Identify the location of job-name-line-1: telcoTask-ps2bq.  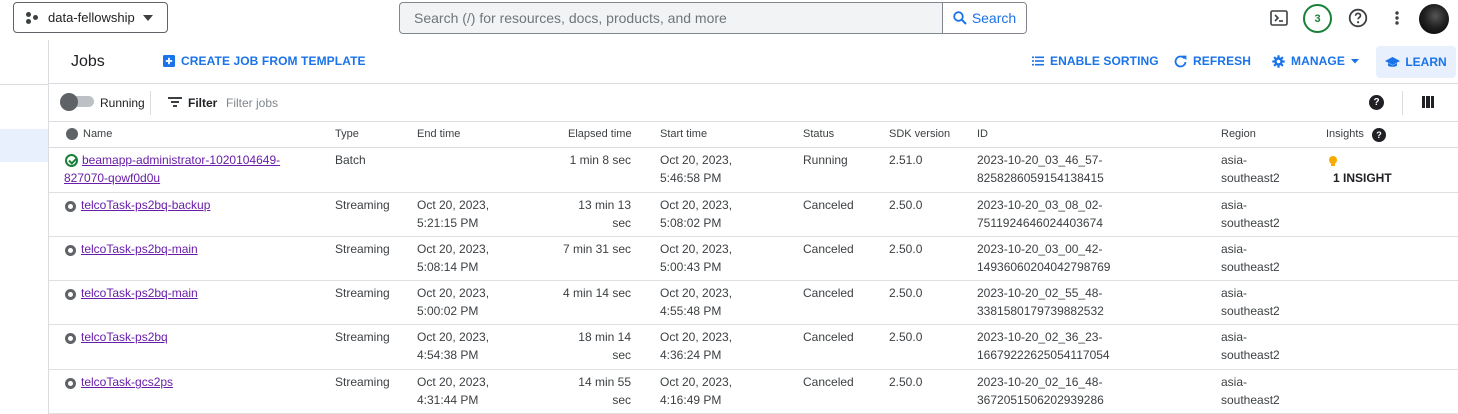
(124, 337).